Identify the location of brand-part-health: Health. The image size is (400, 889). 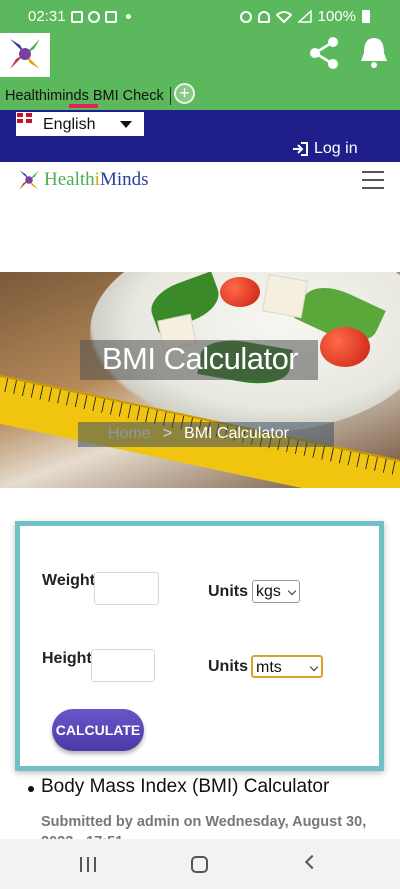
(69, 179).